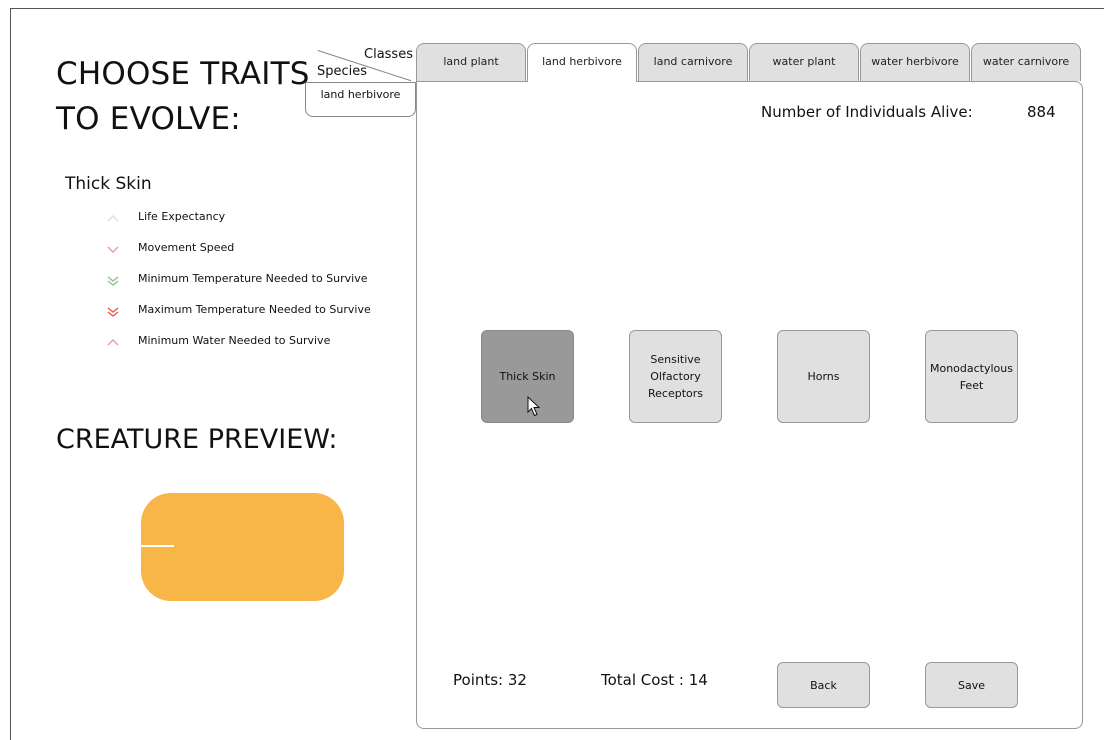  Describe the element at coordinates (693, 62) in the screenshot. I see `tab-land-carnivore: land carnivore` at that location.